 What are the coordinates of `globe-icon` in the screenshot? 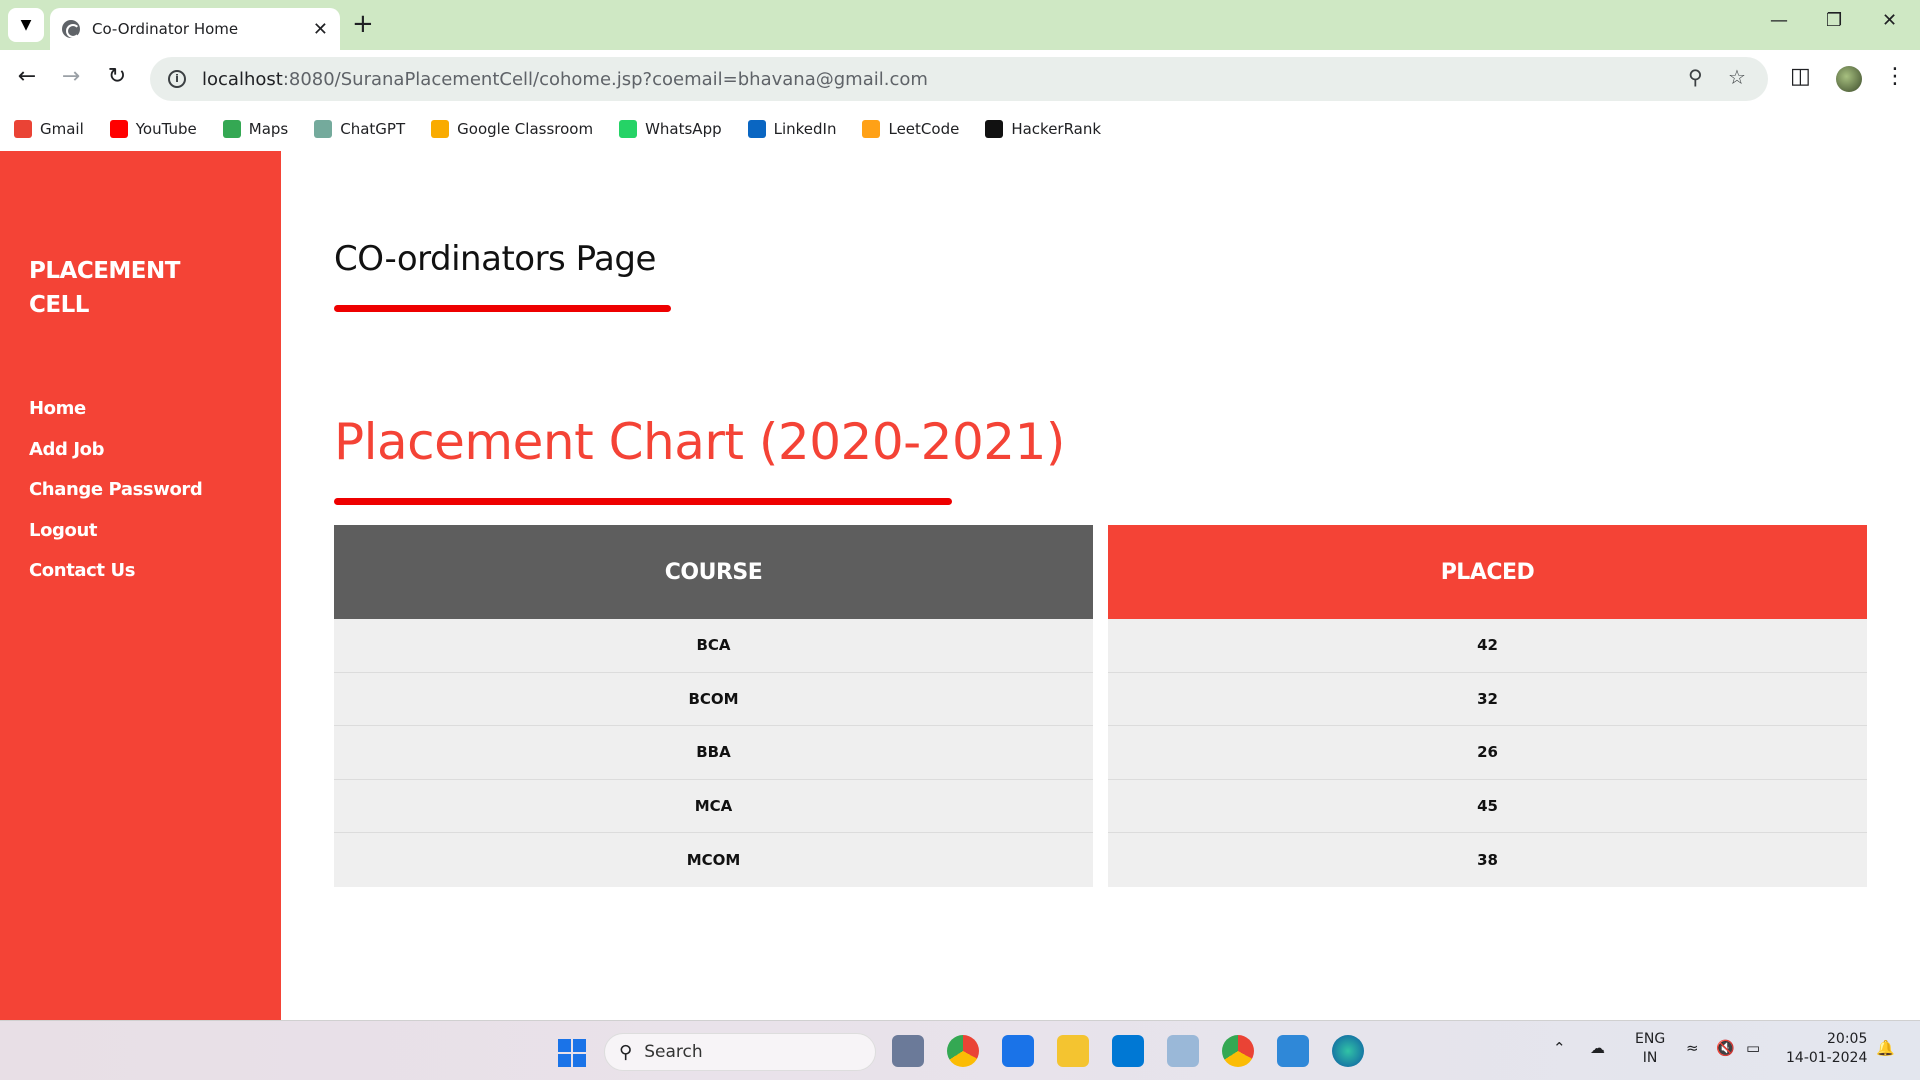 It's located at (71, 29).